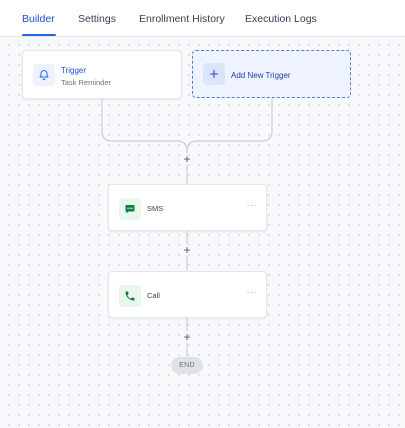  I want to click on plus-icon, so click(214, 74).